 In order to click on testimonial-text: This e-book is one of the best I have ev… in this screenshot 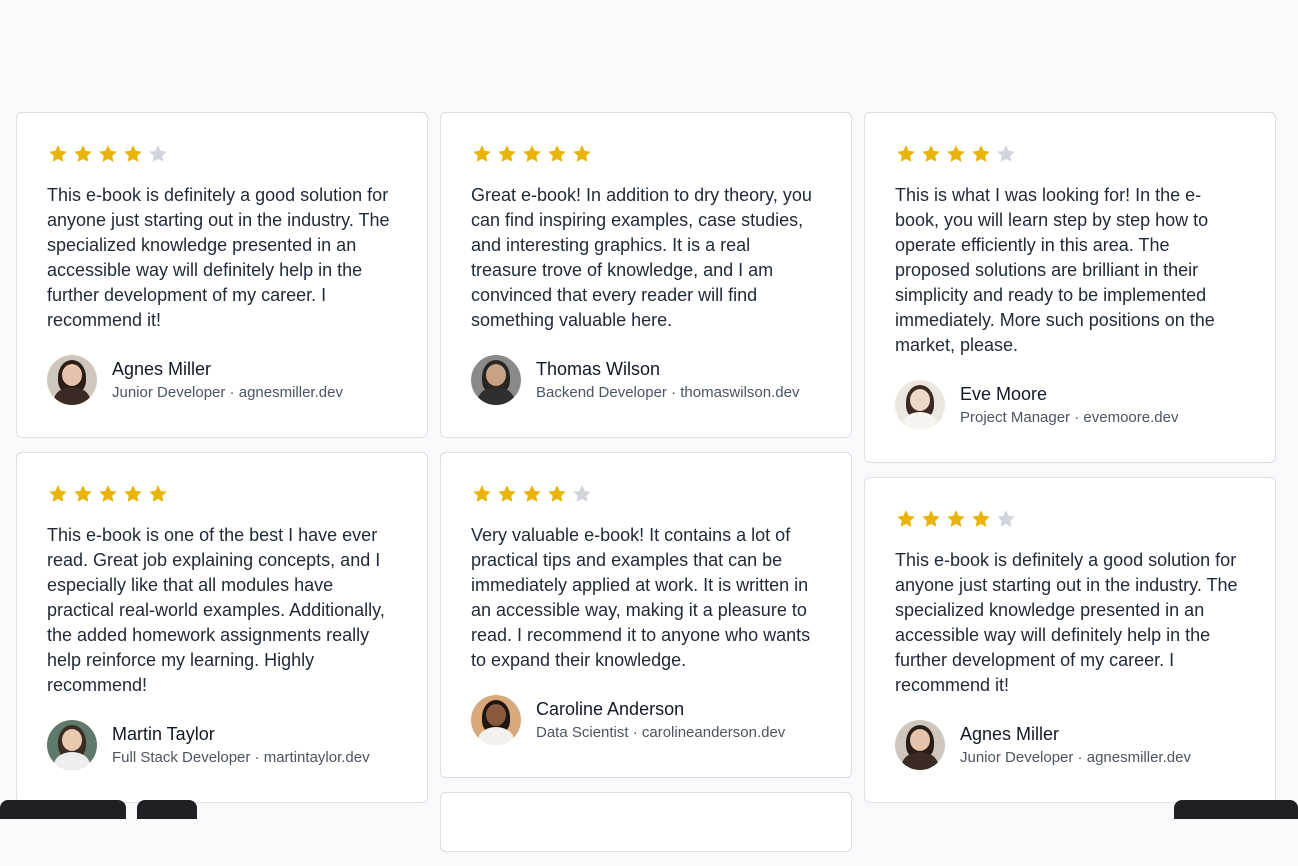, I will do `click(216, 610)`.